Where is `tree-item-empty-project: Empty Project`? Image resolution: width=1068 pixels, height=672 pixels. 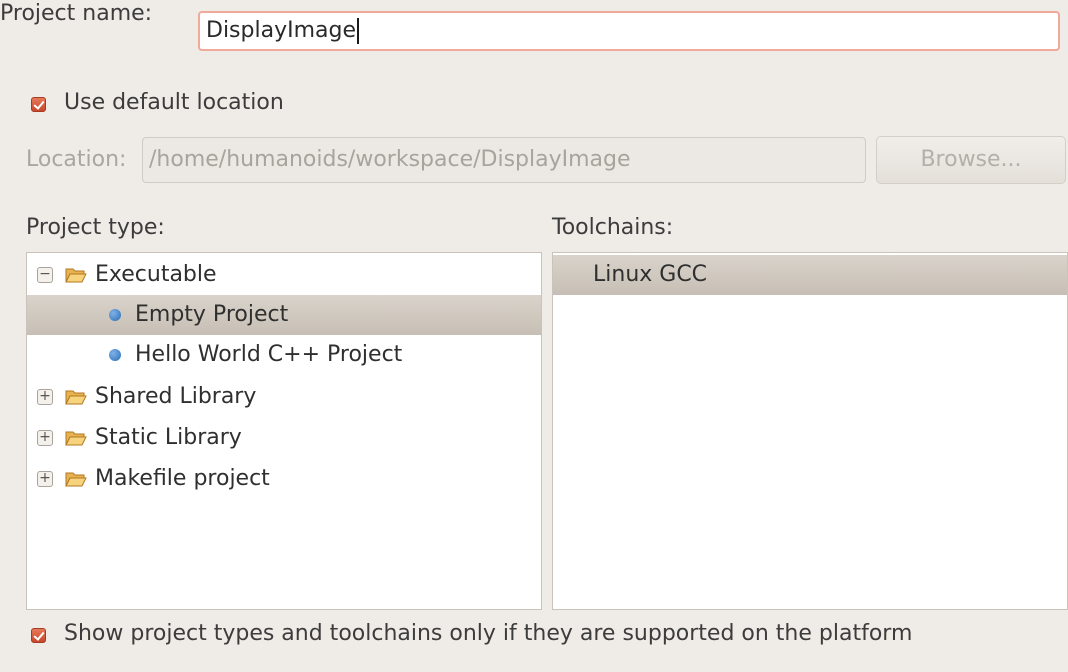
tree-item-empty-project: Empty Project is located at coordinates (284, 315).